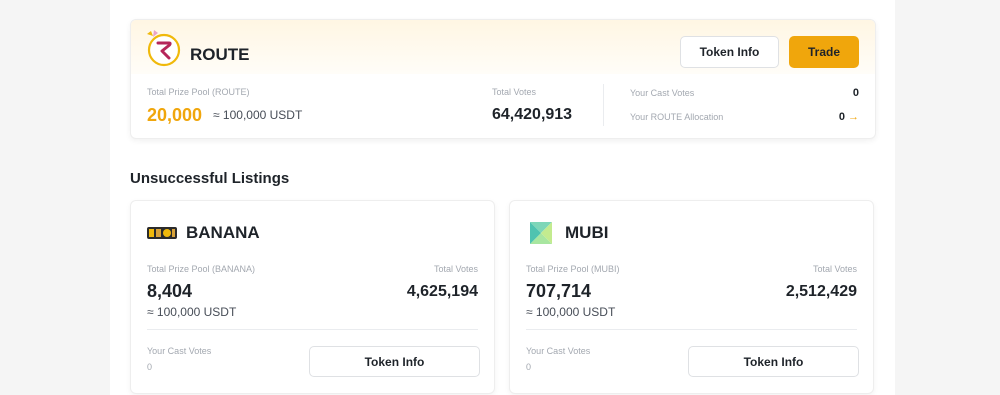 The height and width of the screenshot is (395, 1000). Describe the element at coordinates (210, 178) in the screenshot. I see `section-title: Unsuccessful Listings` at that location.